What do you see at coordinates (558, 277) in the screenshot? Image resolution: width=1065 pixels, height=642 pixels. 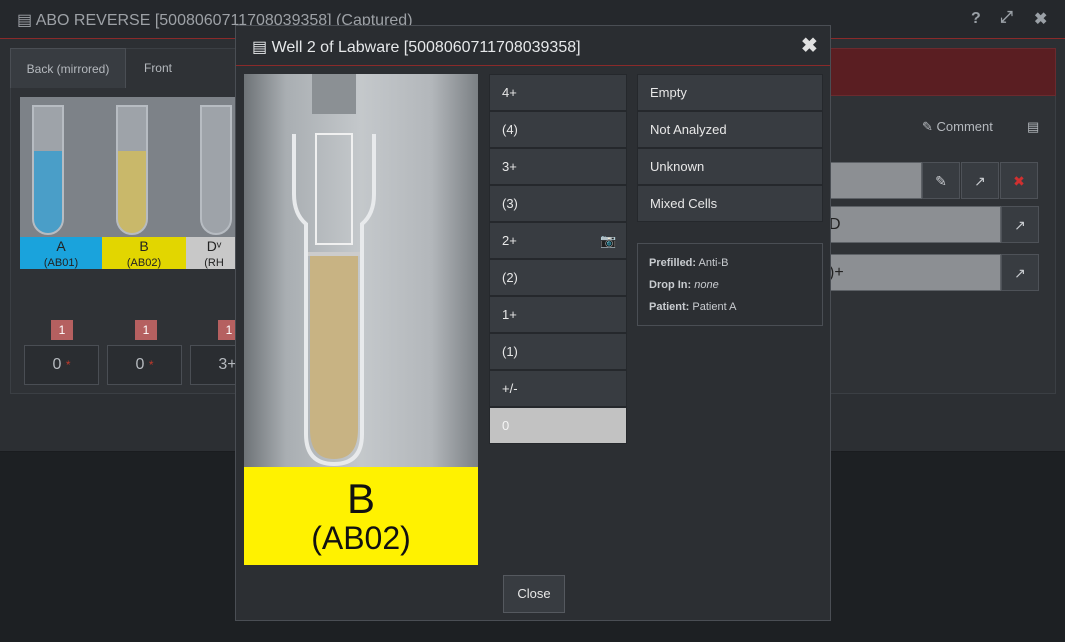 I see `grade-button: (2)` at bounding box center [558, 277].